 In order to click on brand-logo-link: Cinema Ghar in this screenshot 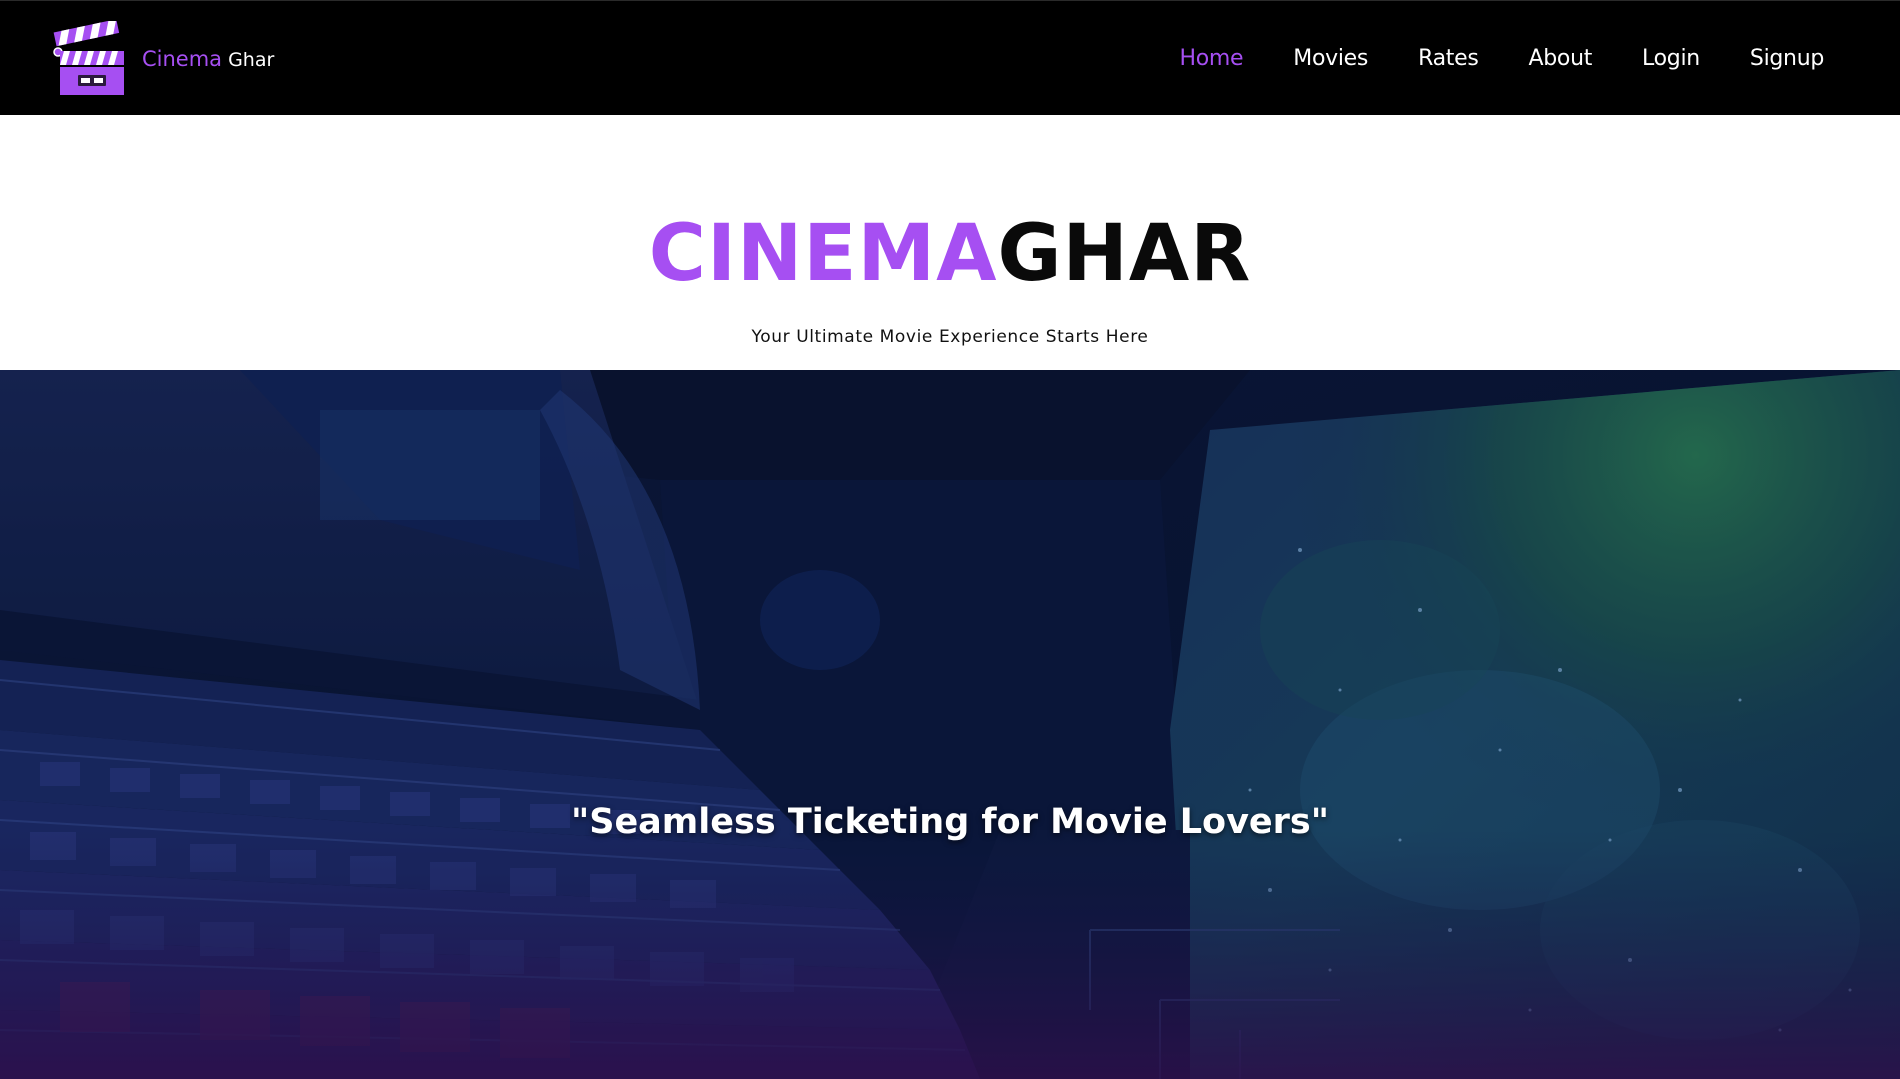, I will do `click(163, 59)`.